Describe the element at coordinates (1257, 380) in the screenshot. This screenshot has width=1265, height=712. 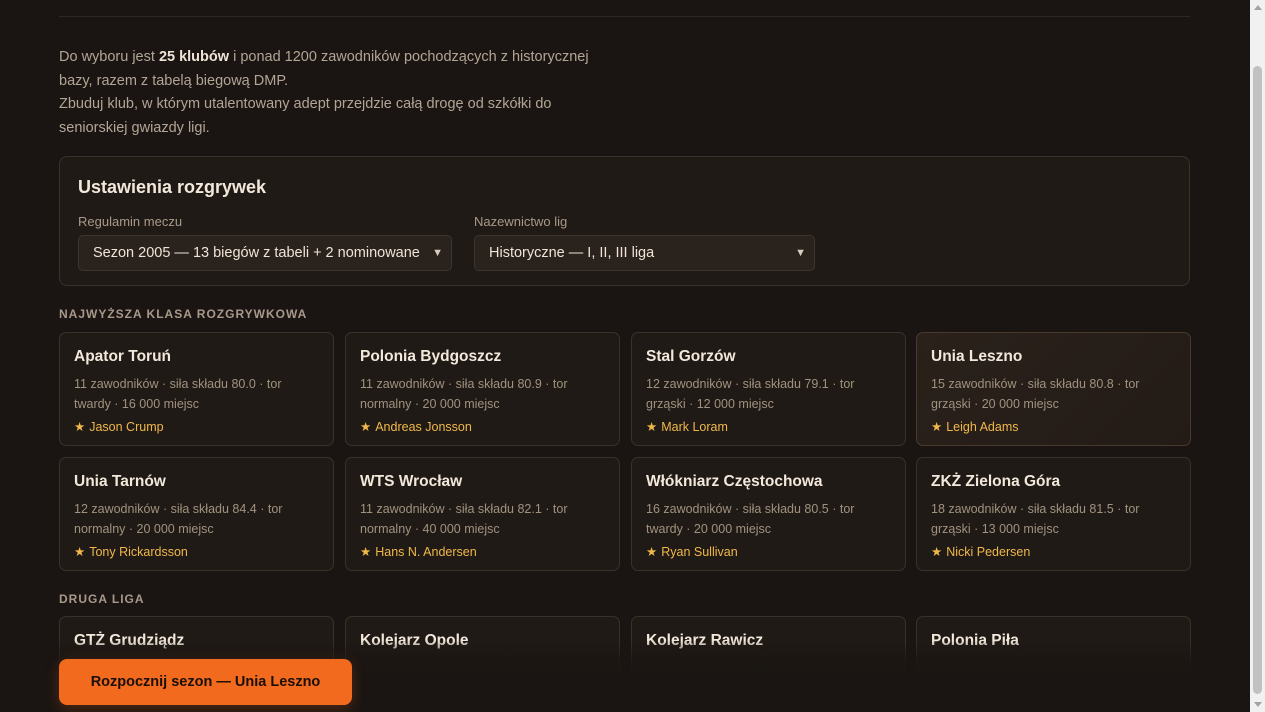
I see `scrollbar-thumb` at that location.